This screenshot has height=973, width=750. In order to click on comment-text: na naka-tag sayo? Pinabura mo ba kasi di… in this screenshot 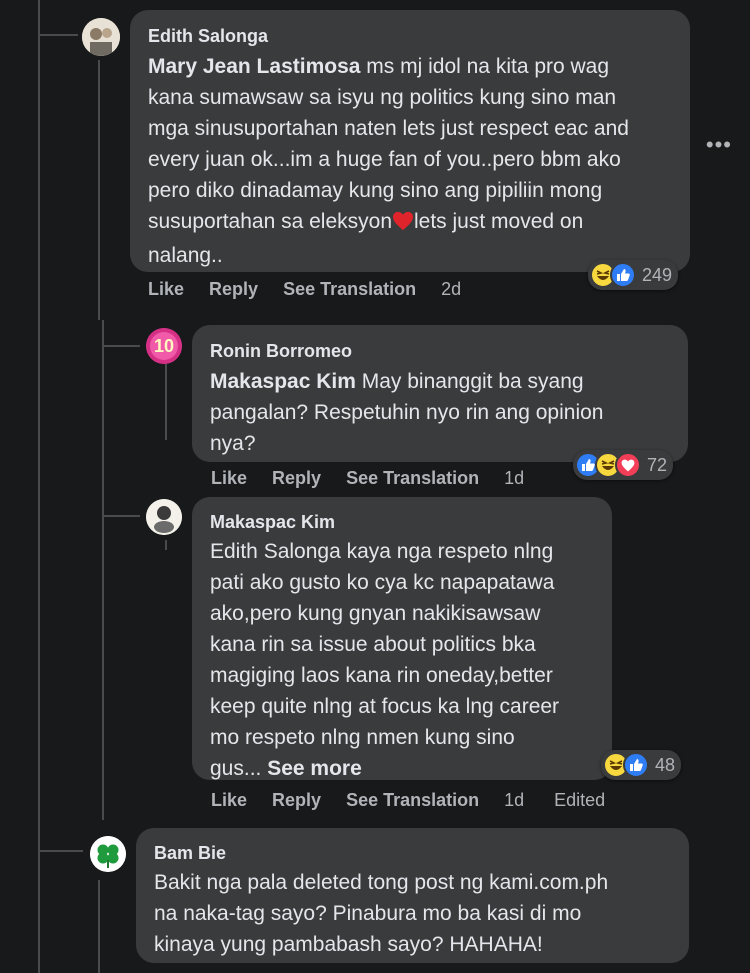, I will do `click(368, 913)`.